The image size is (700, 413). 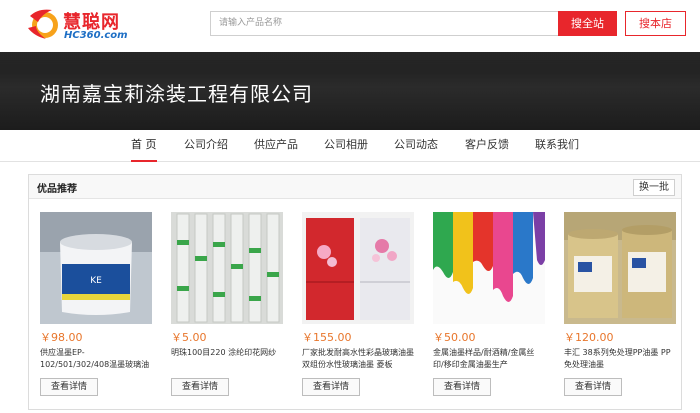 What do you see at coordinates (206, 146) in the screenshot?
I see `nav-item-about: 公司介绍` at bounding box center [206, 146].